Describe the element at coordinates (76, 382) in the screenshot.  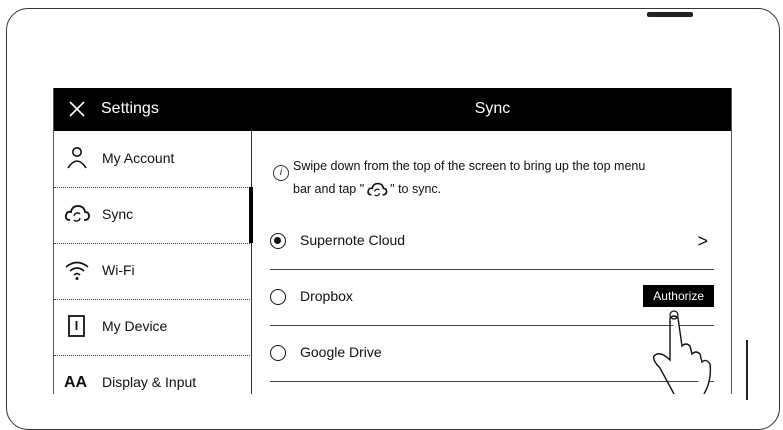
I see `font-size-icon: AA` at that location.